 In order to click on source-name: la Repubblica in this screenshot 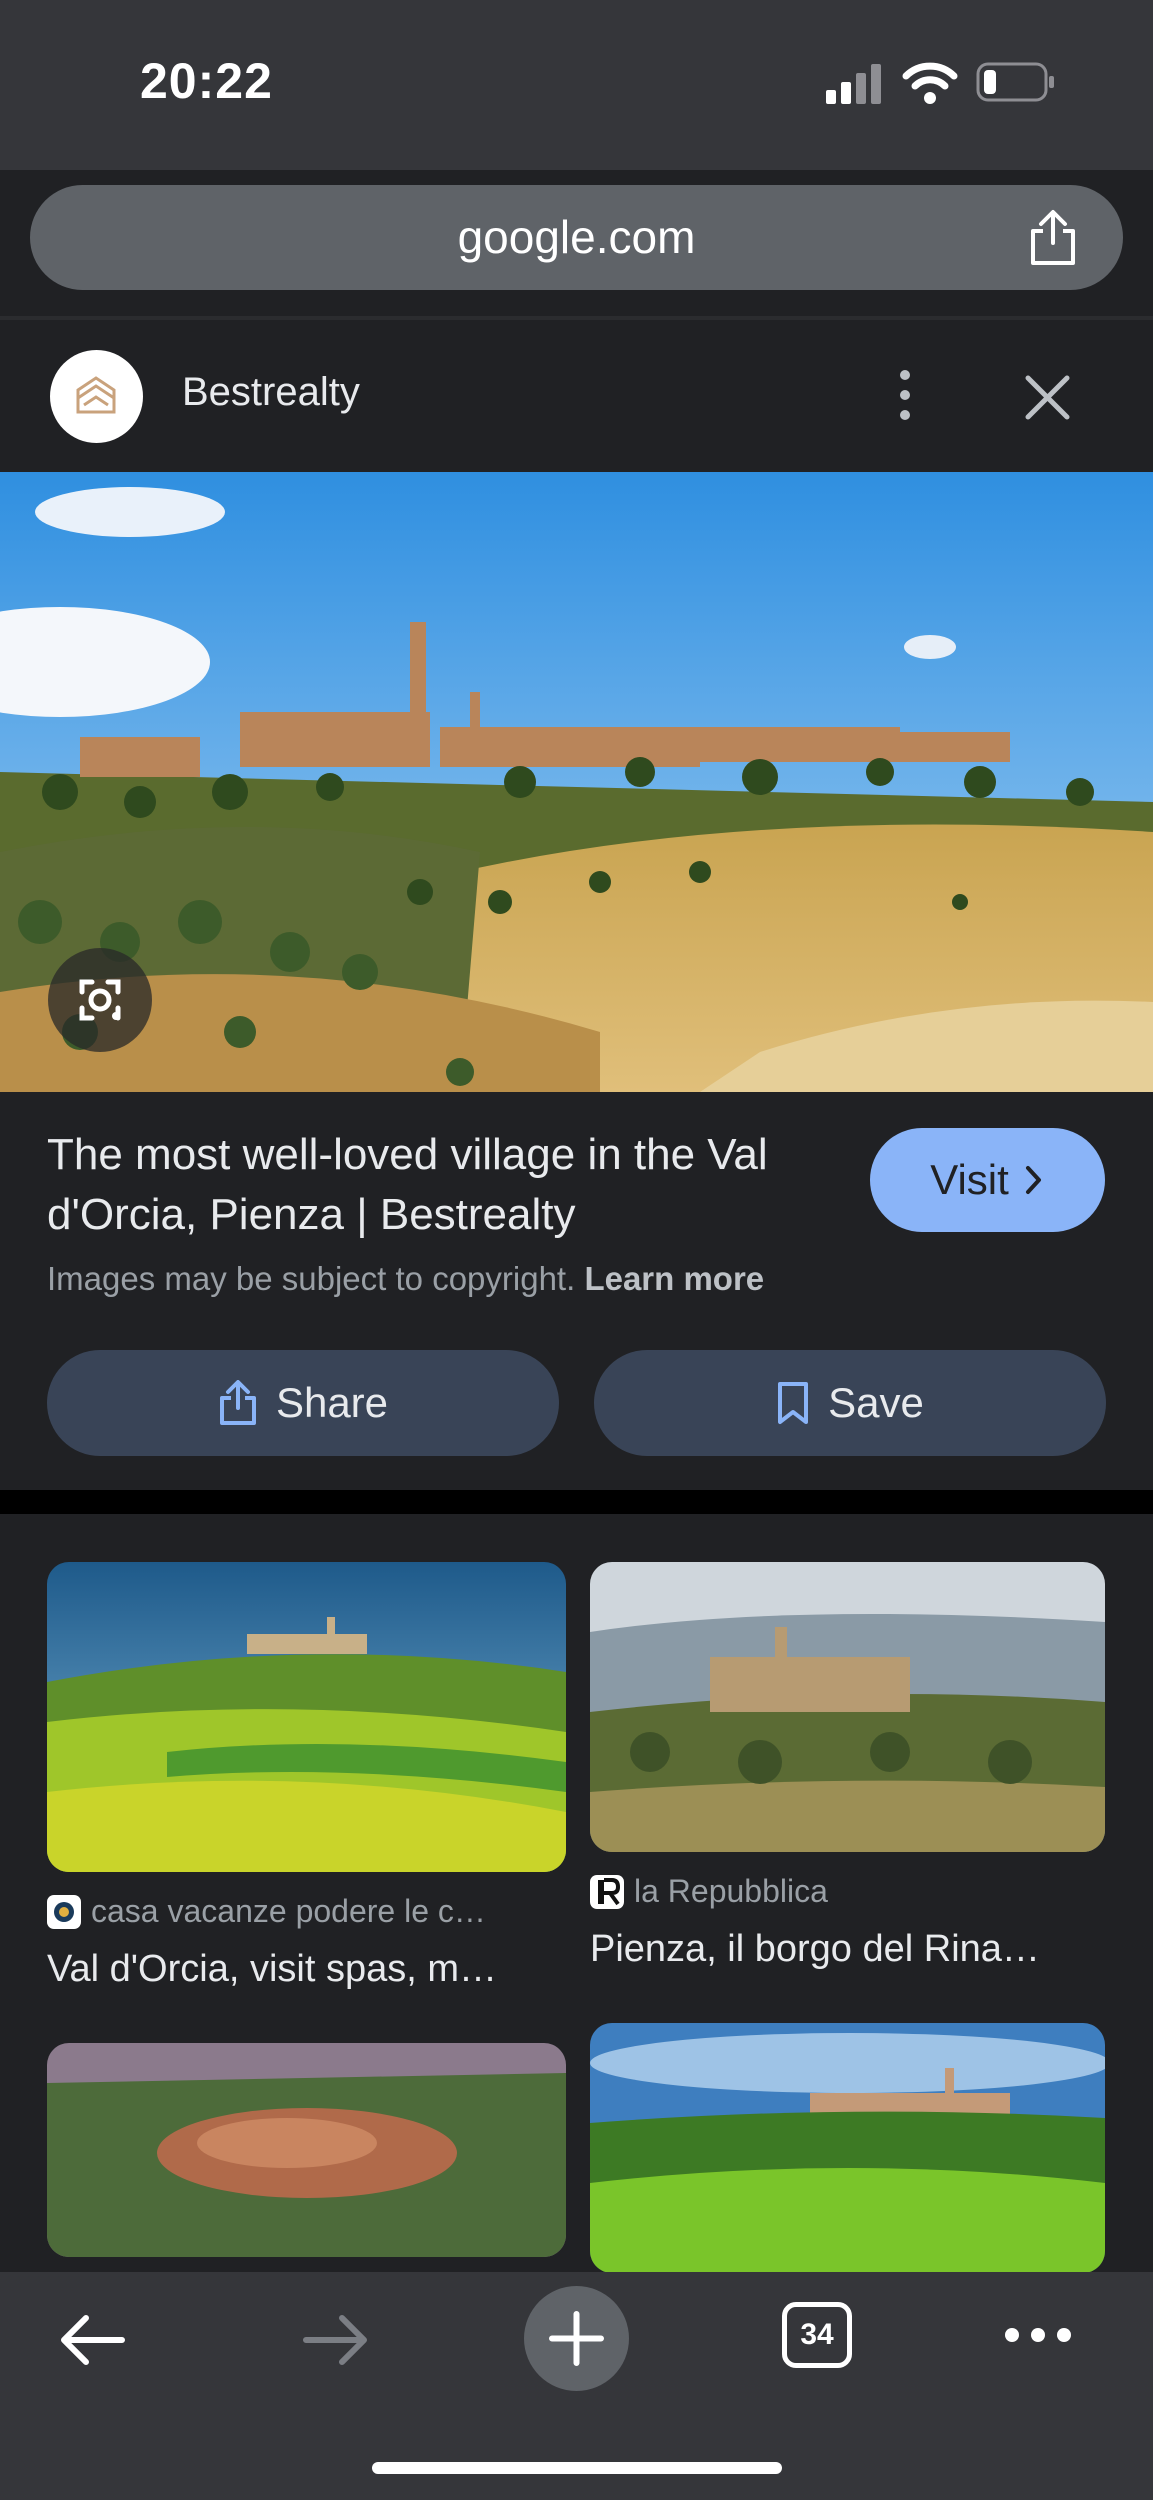, I will do `click(731, 1891)`.